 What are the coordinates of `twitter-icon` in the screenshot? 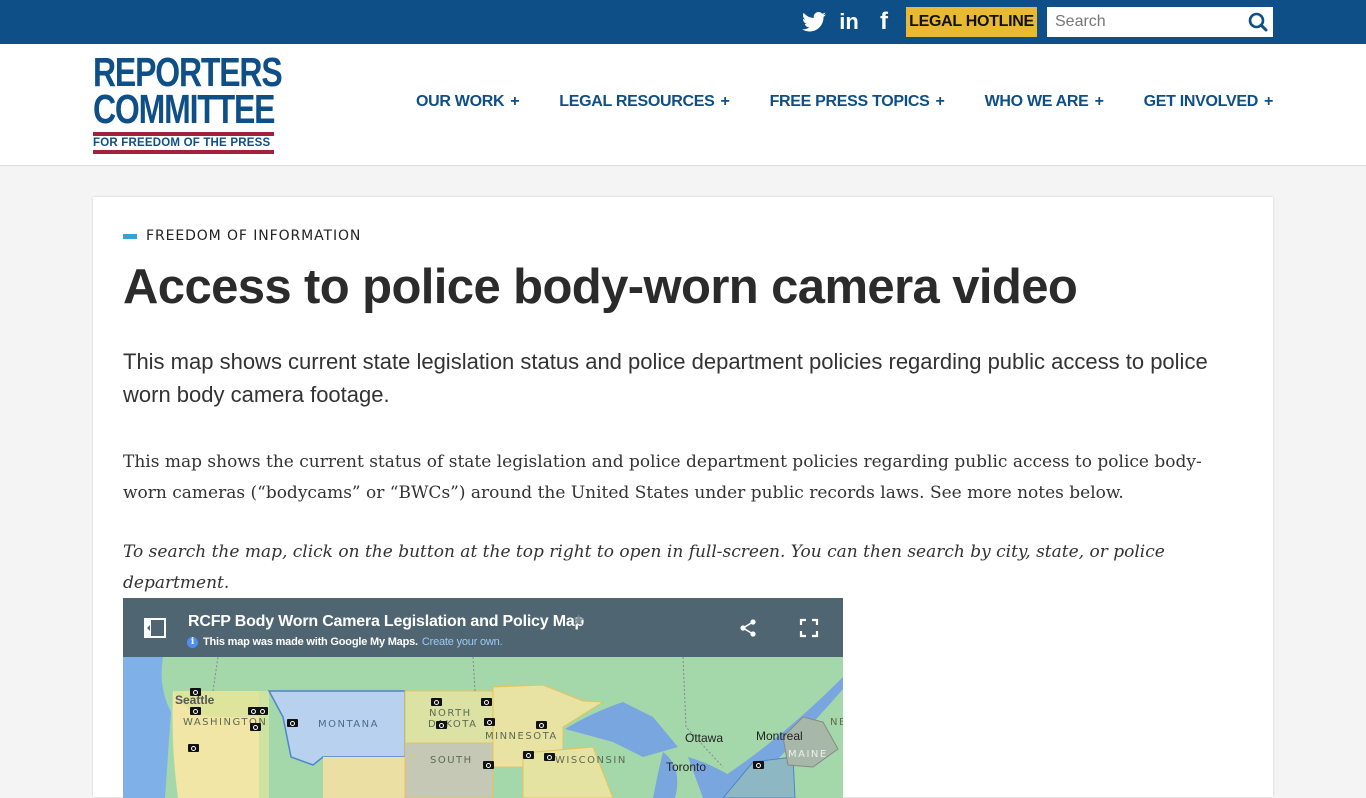 It's located at (814, 22).